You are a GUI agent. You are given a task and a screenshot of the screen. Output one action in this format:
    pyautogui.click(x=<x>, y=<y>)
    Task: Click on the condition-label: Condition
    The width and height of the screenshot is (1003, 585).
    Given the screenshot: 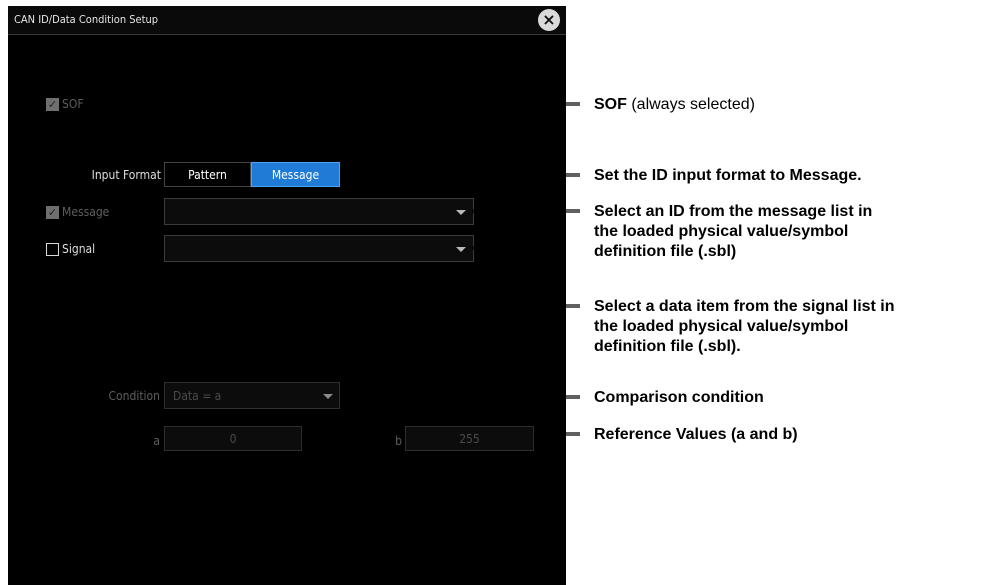 What is the action you would take?
    pyautogui.click(x=134, y=396)
    